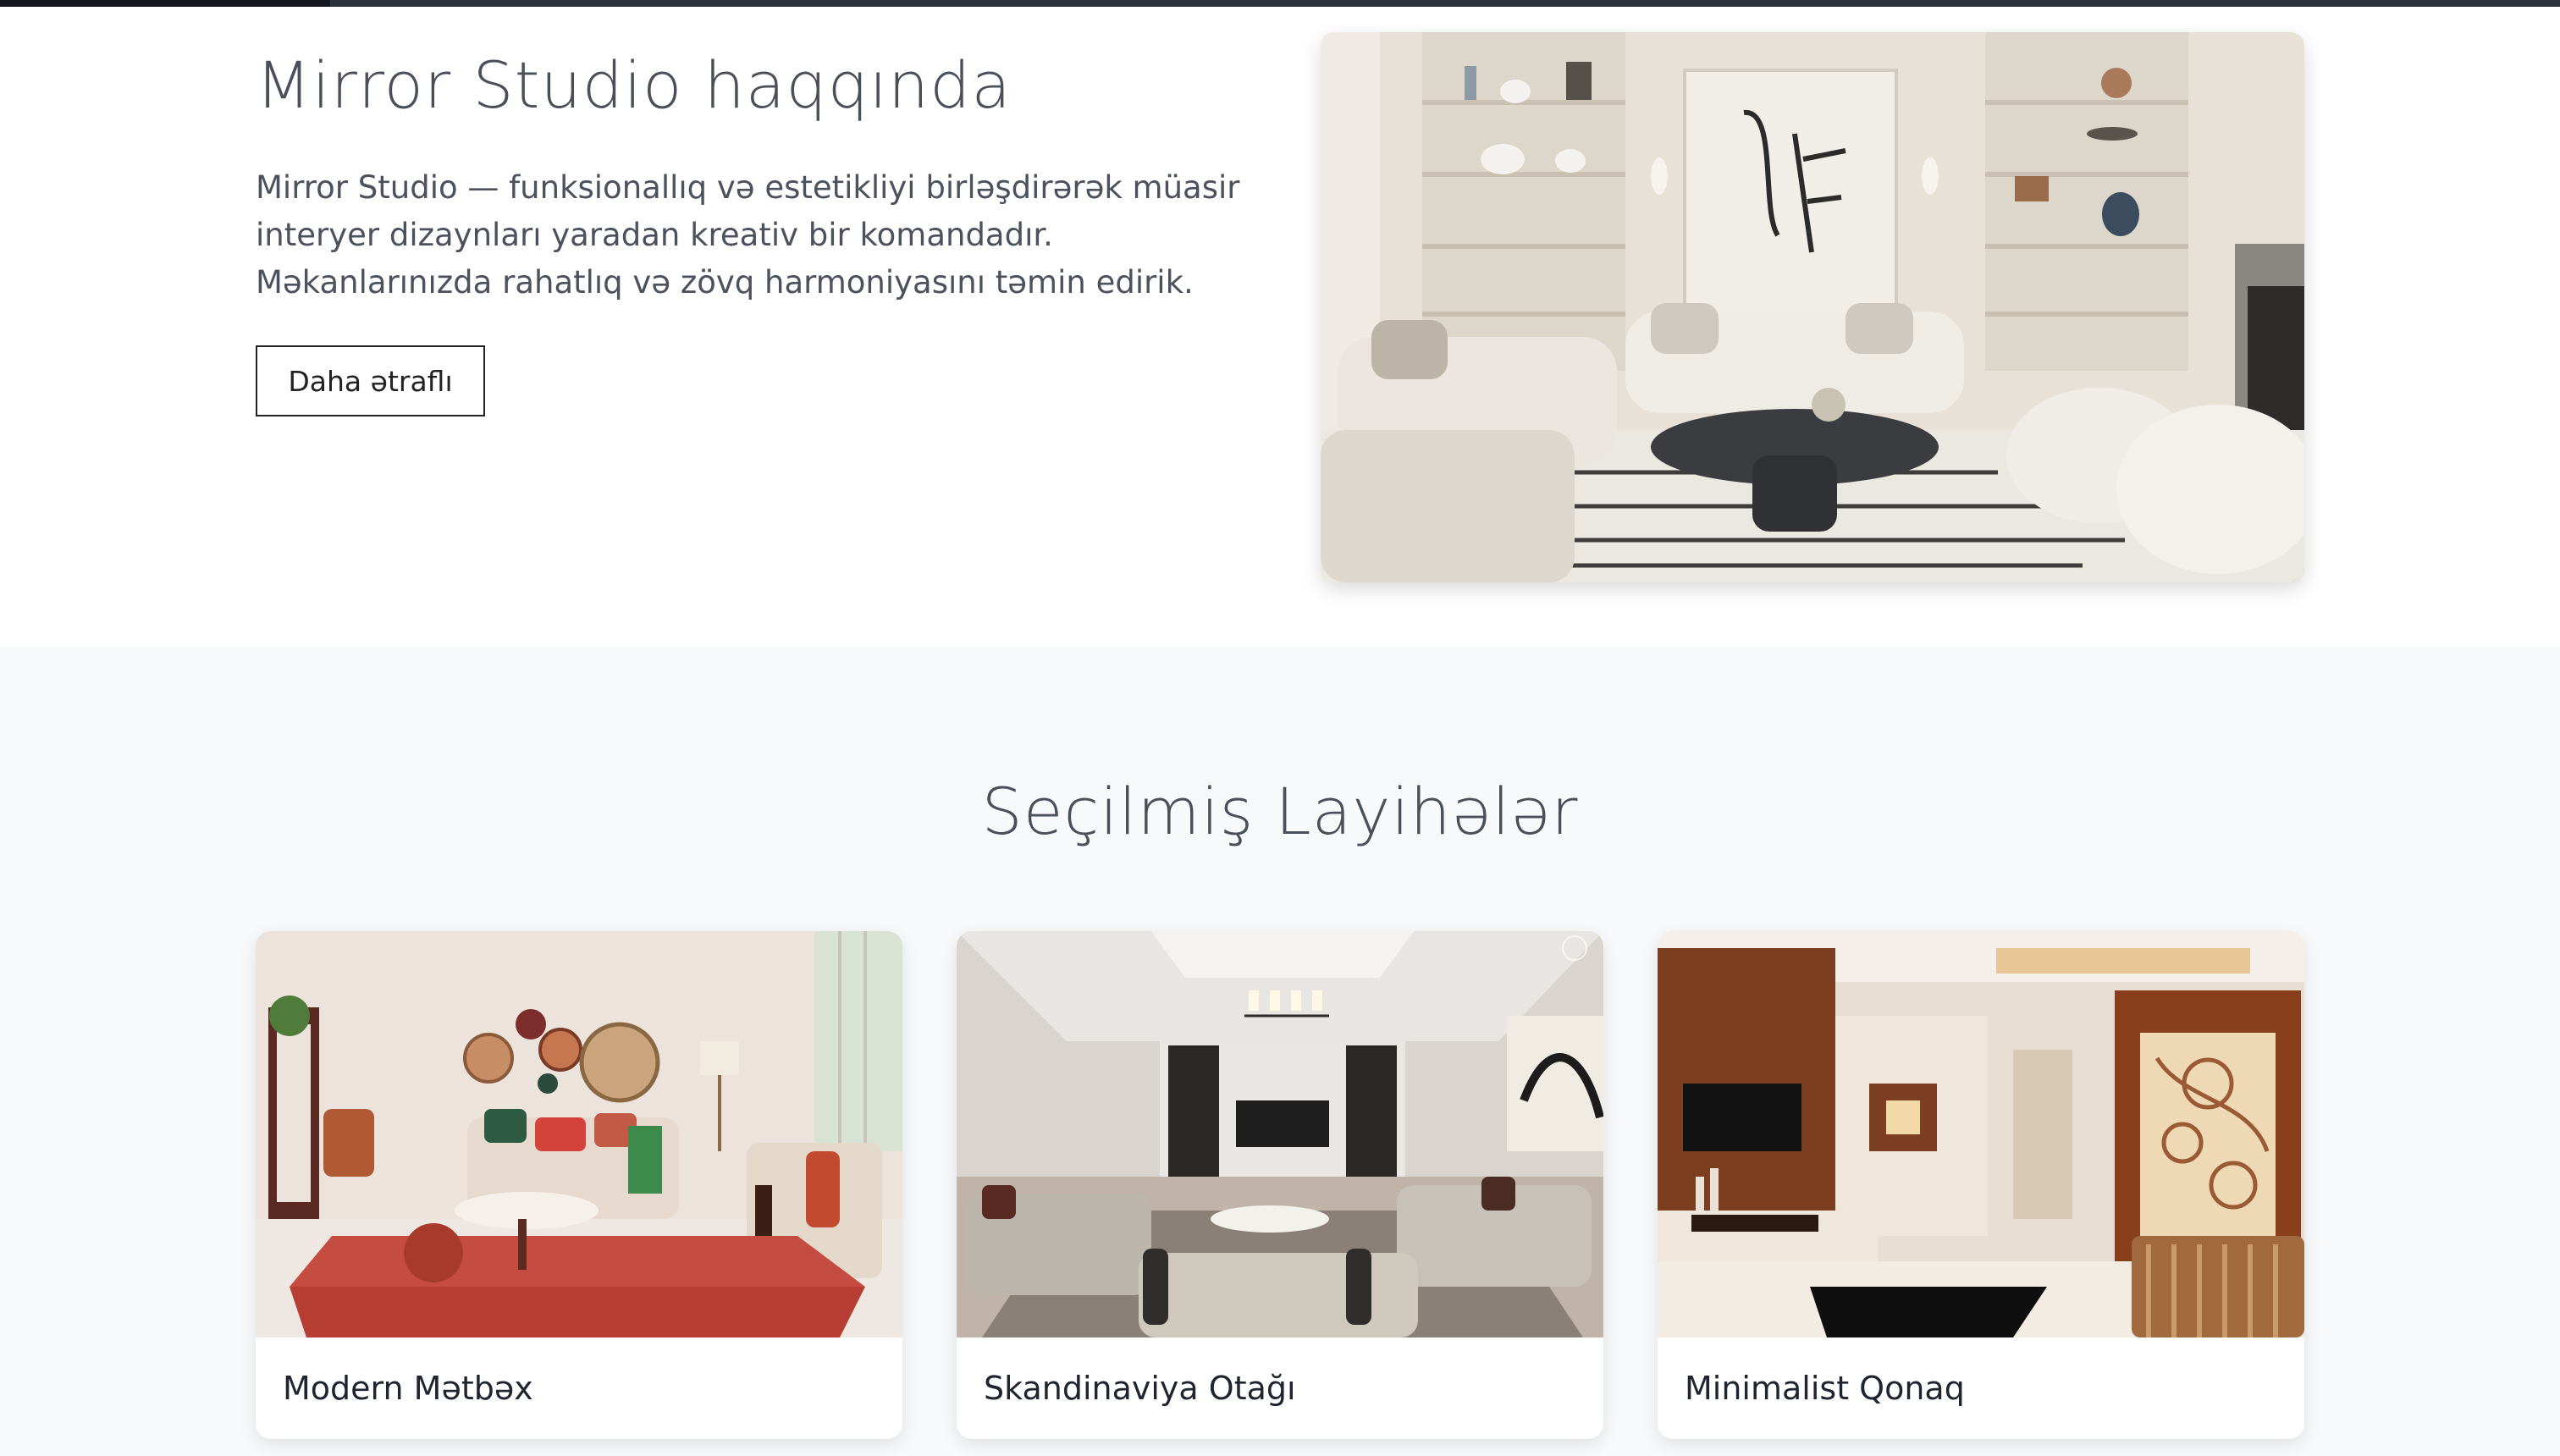  Describe the element at coordinates (370, 380) in the screenshot. I see `learn-more-button: Daha ətraflı` at that location.